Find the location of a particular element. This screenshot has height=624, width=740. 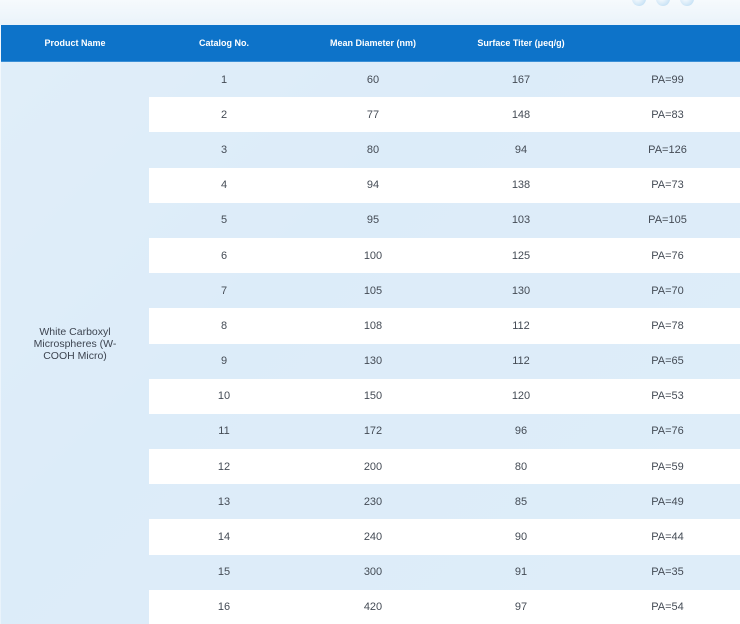

header-mean-diameter: Mean Diameter (nm) is located at coordinates (373, 43).